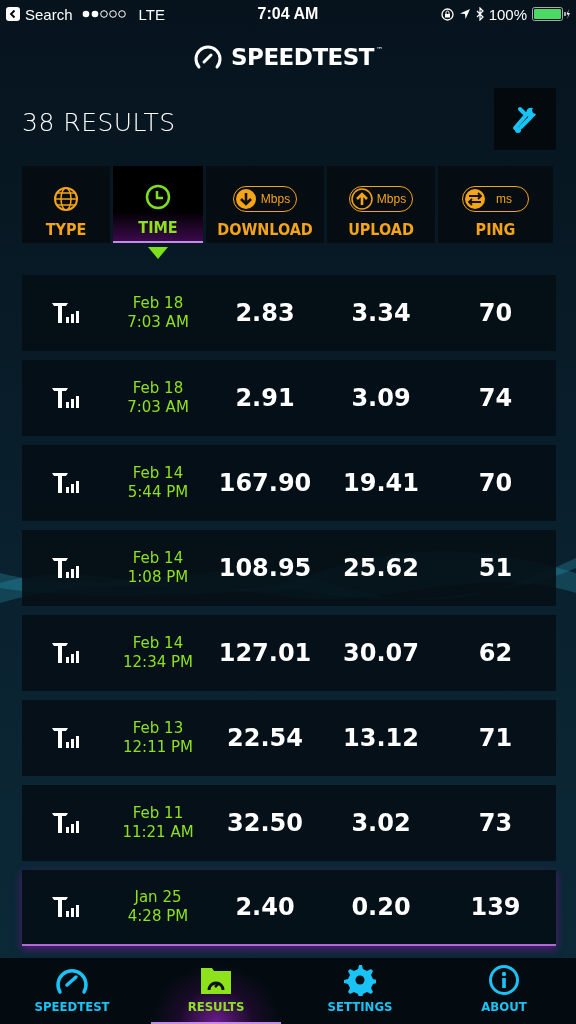 The width and height of the screenshot is (576, 1024). Describe the element at coordinates (302, 57) in the screenshot. I see `app-logo: SPEEDTEST` at that location.